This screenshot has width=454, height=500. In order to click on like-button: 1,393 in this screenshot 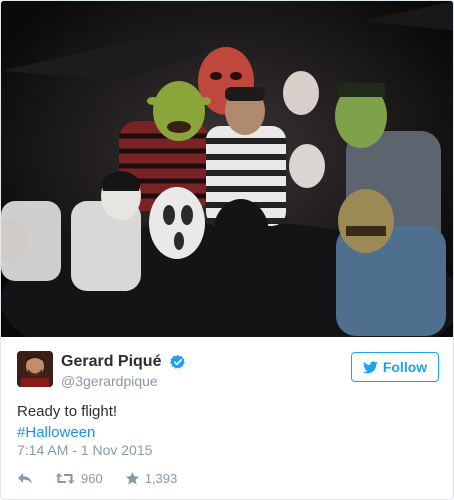, I will do `click(151, 478)`.